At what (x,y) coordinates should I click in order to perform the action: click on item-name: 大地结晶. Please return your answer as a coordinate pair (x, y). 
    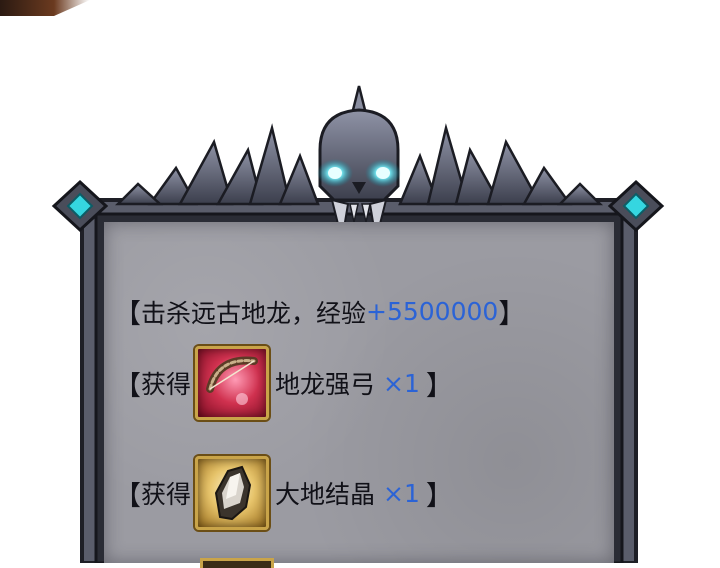
    Looking at the image, I should click on (325, 494).